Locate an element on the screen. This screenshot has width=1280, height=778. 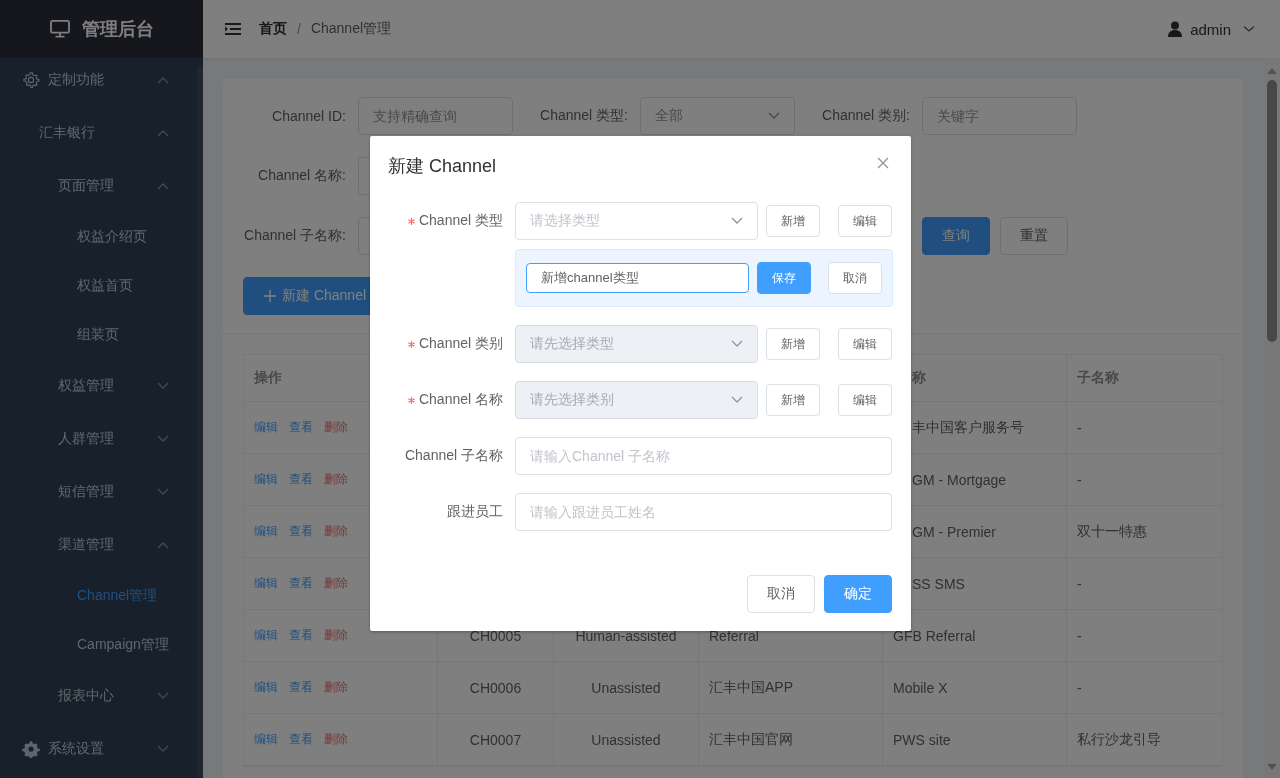
sidebar-item: 系统设置 is located at coordinates (98, 748).